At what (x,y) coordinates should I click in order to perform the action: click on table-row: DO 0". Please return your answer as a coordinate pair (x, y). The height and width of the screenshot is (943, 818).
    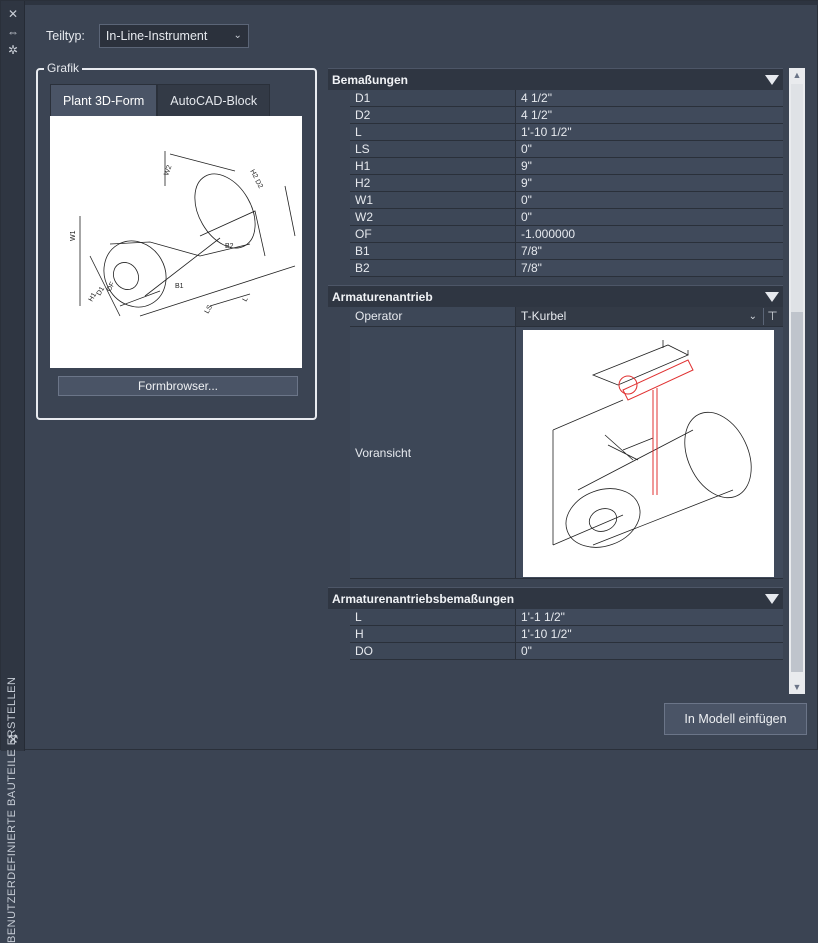
    Looking at the image, I should click on (566, 651).